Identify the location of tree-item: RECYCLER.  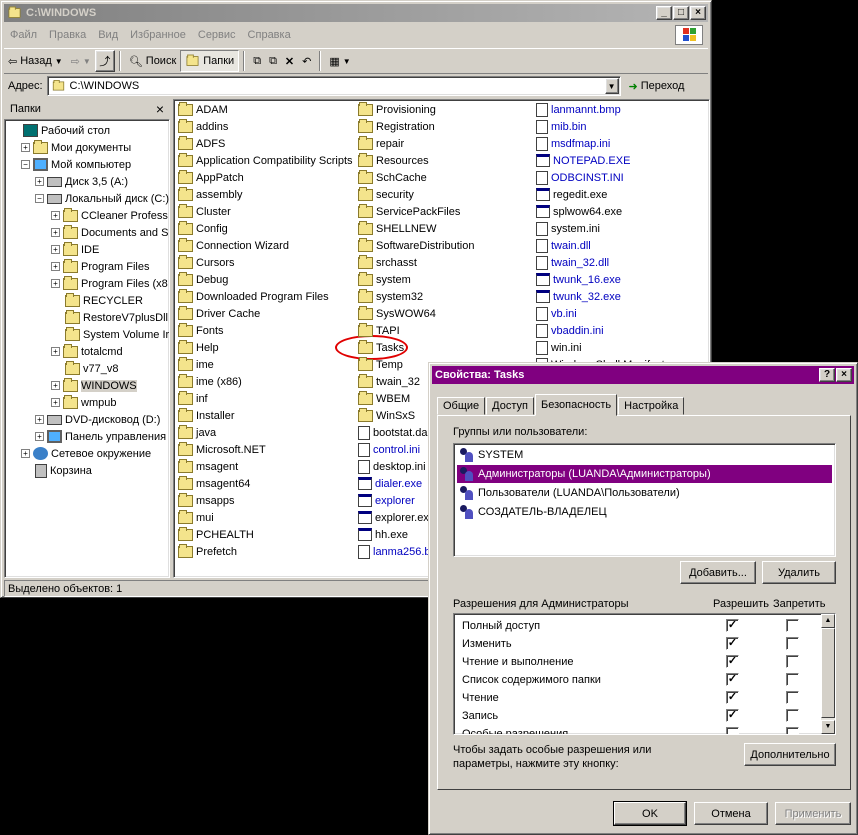
(97, 300).